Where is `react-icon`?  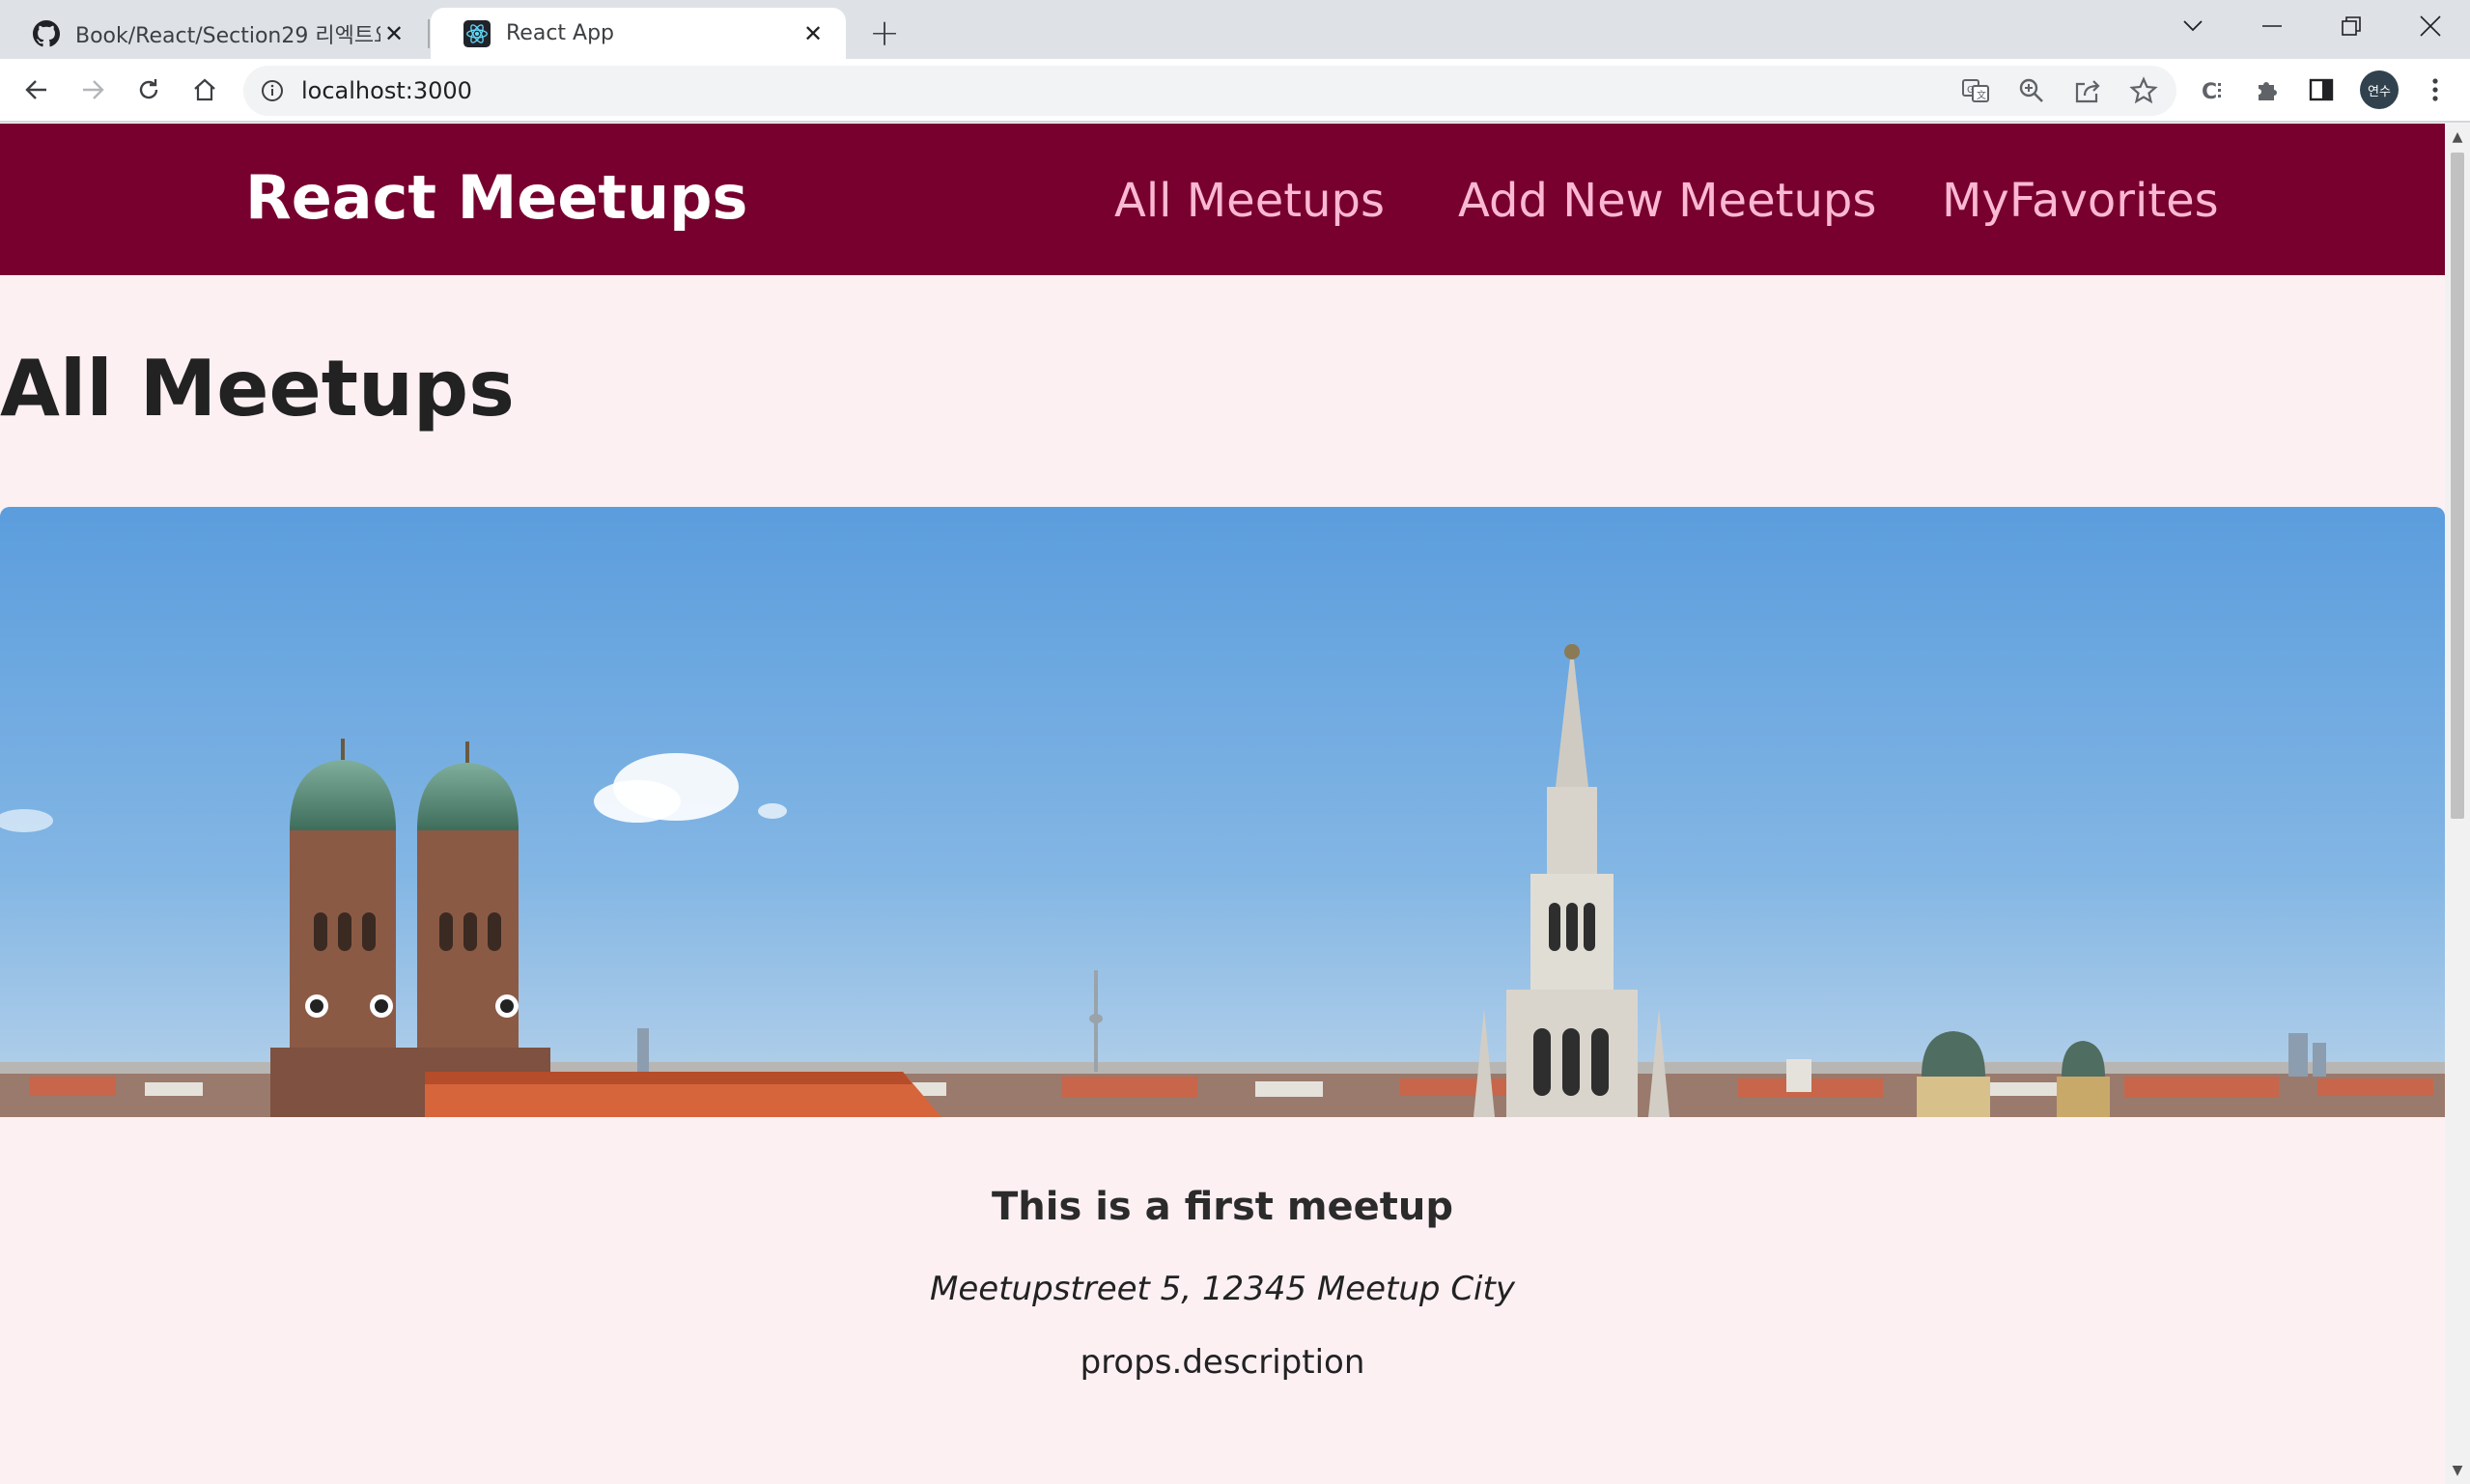
react-icon is located at coordinates (477, 33).